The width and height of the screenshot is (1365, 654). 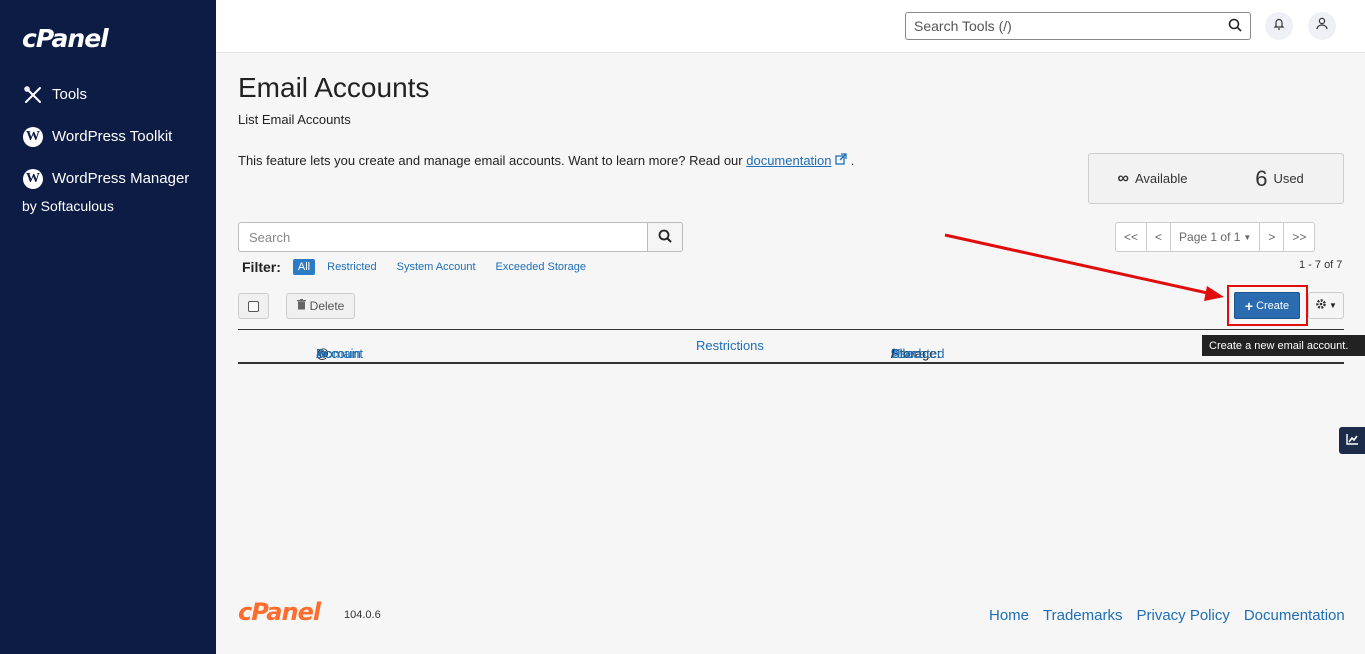 I want to click on chart-icon, so click(x=1352, y=441).